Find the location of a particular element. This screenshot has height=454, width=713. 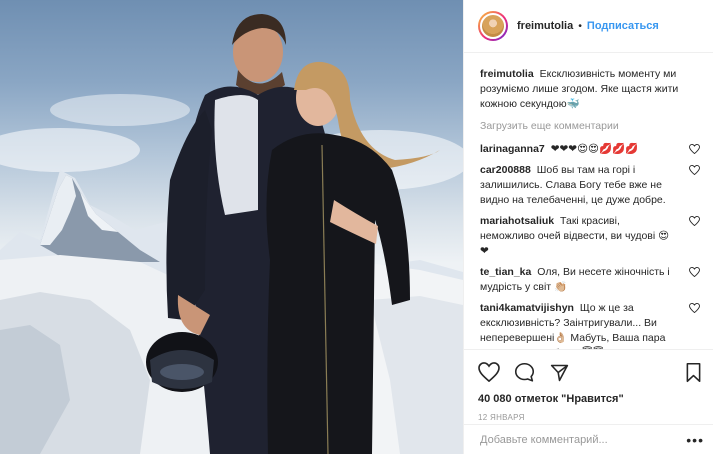

add-comment-input is located at coordinates (583, 439).